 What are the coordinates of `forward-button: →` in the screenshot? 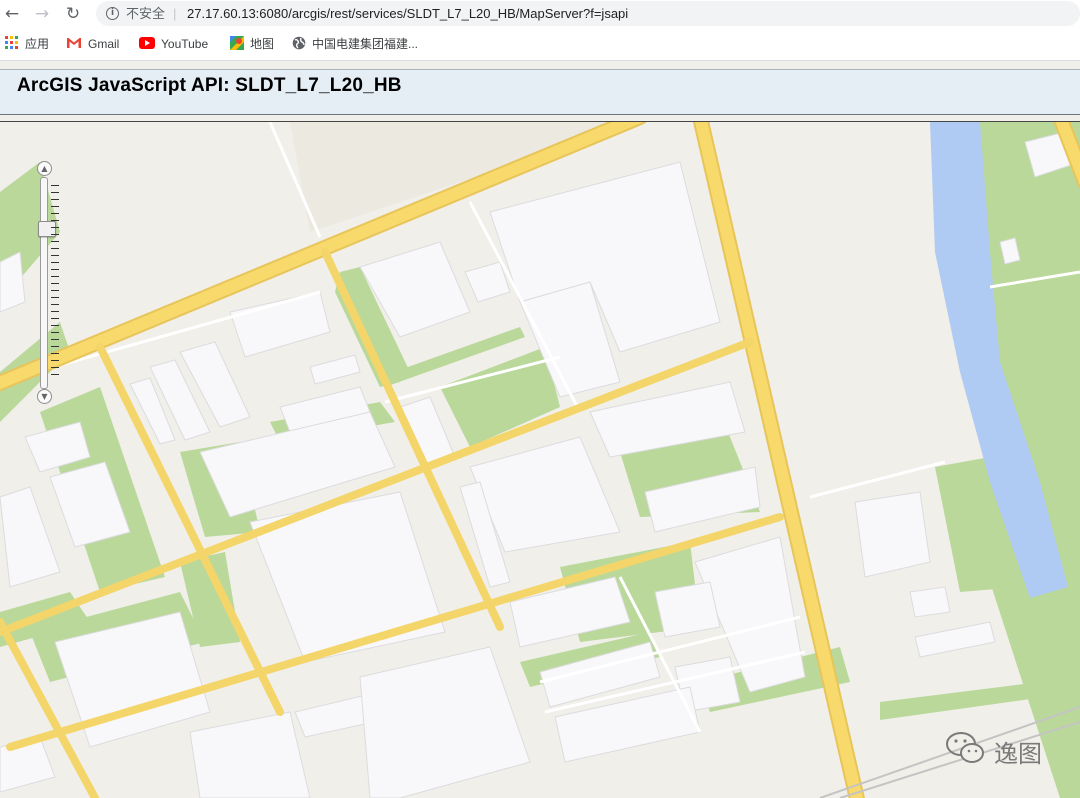 It's located at (42, 14).